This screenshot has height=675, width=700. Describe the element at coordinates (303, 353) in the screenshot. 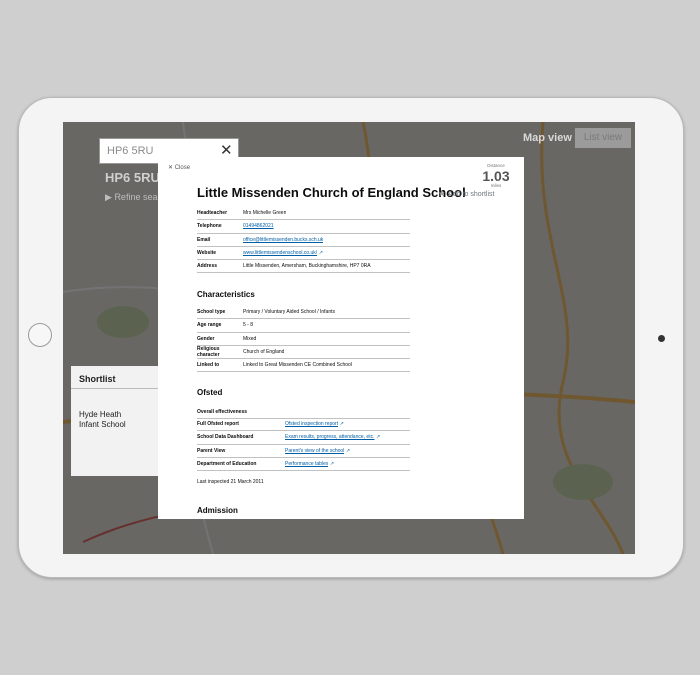

I see `table-row: Religious character Church of England` at that location.